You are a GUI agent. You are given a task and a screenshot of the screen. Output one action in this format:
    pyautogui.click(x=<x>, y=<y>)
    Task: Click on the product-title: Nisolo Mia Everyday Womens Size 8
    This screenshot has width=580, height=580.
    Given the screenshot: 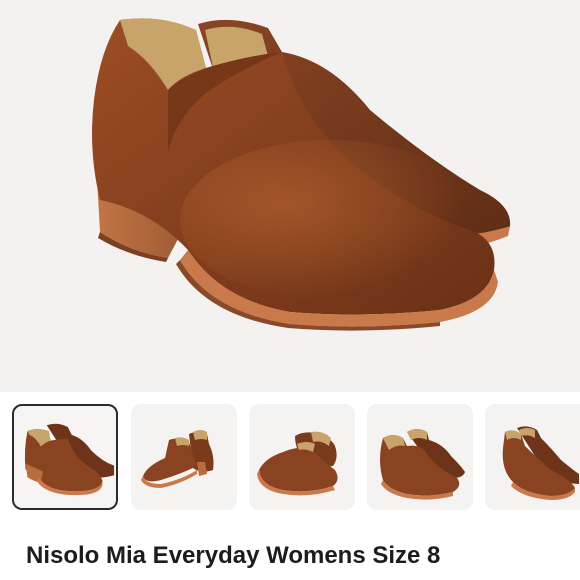 What is the action you would take?
    pyautogui.click(x=233, y=555)
    